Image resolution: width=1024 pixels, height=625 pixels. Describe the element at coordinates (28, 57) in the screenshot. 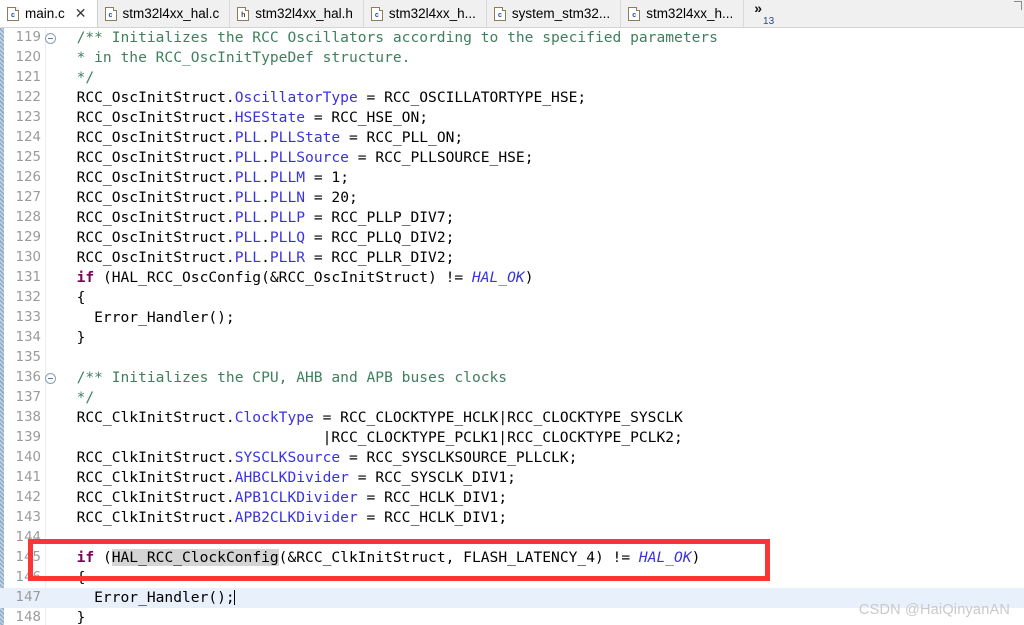

I see `line-number: 120` at that location.